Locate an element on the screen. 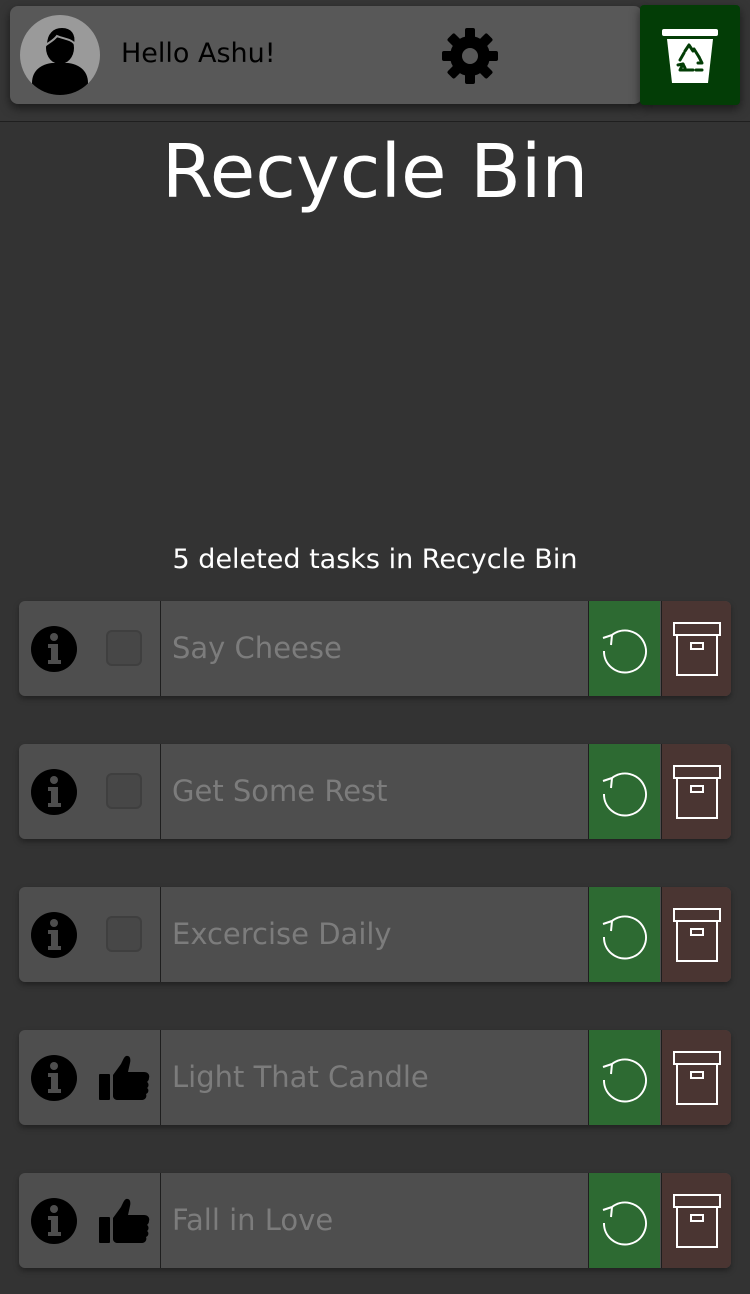  page-title: Recycle Bin is located at coordinates (375, 172).